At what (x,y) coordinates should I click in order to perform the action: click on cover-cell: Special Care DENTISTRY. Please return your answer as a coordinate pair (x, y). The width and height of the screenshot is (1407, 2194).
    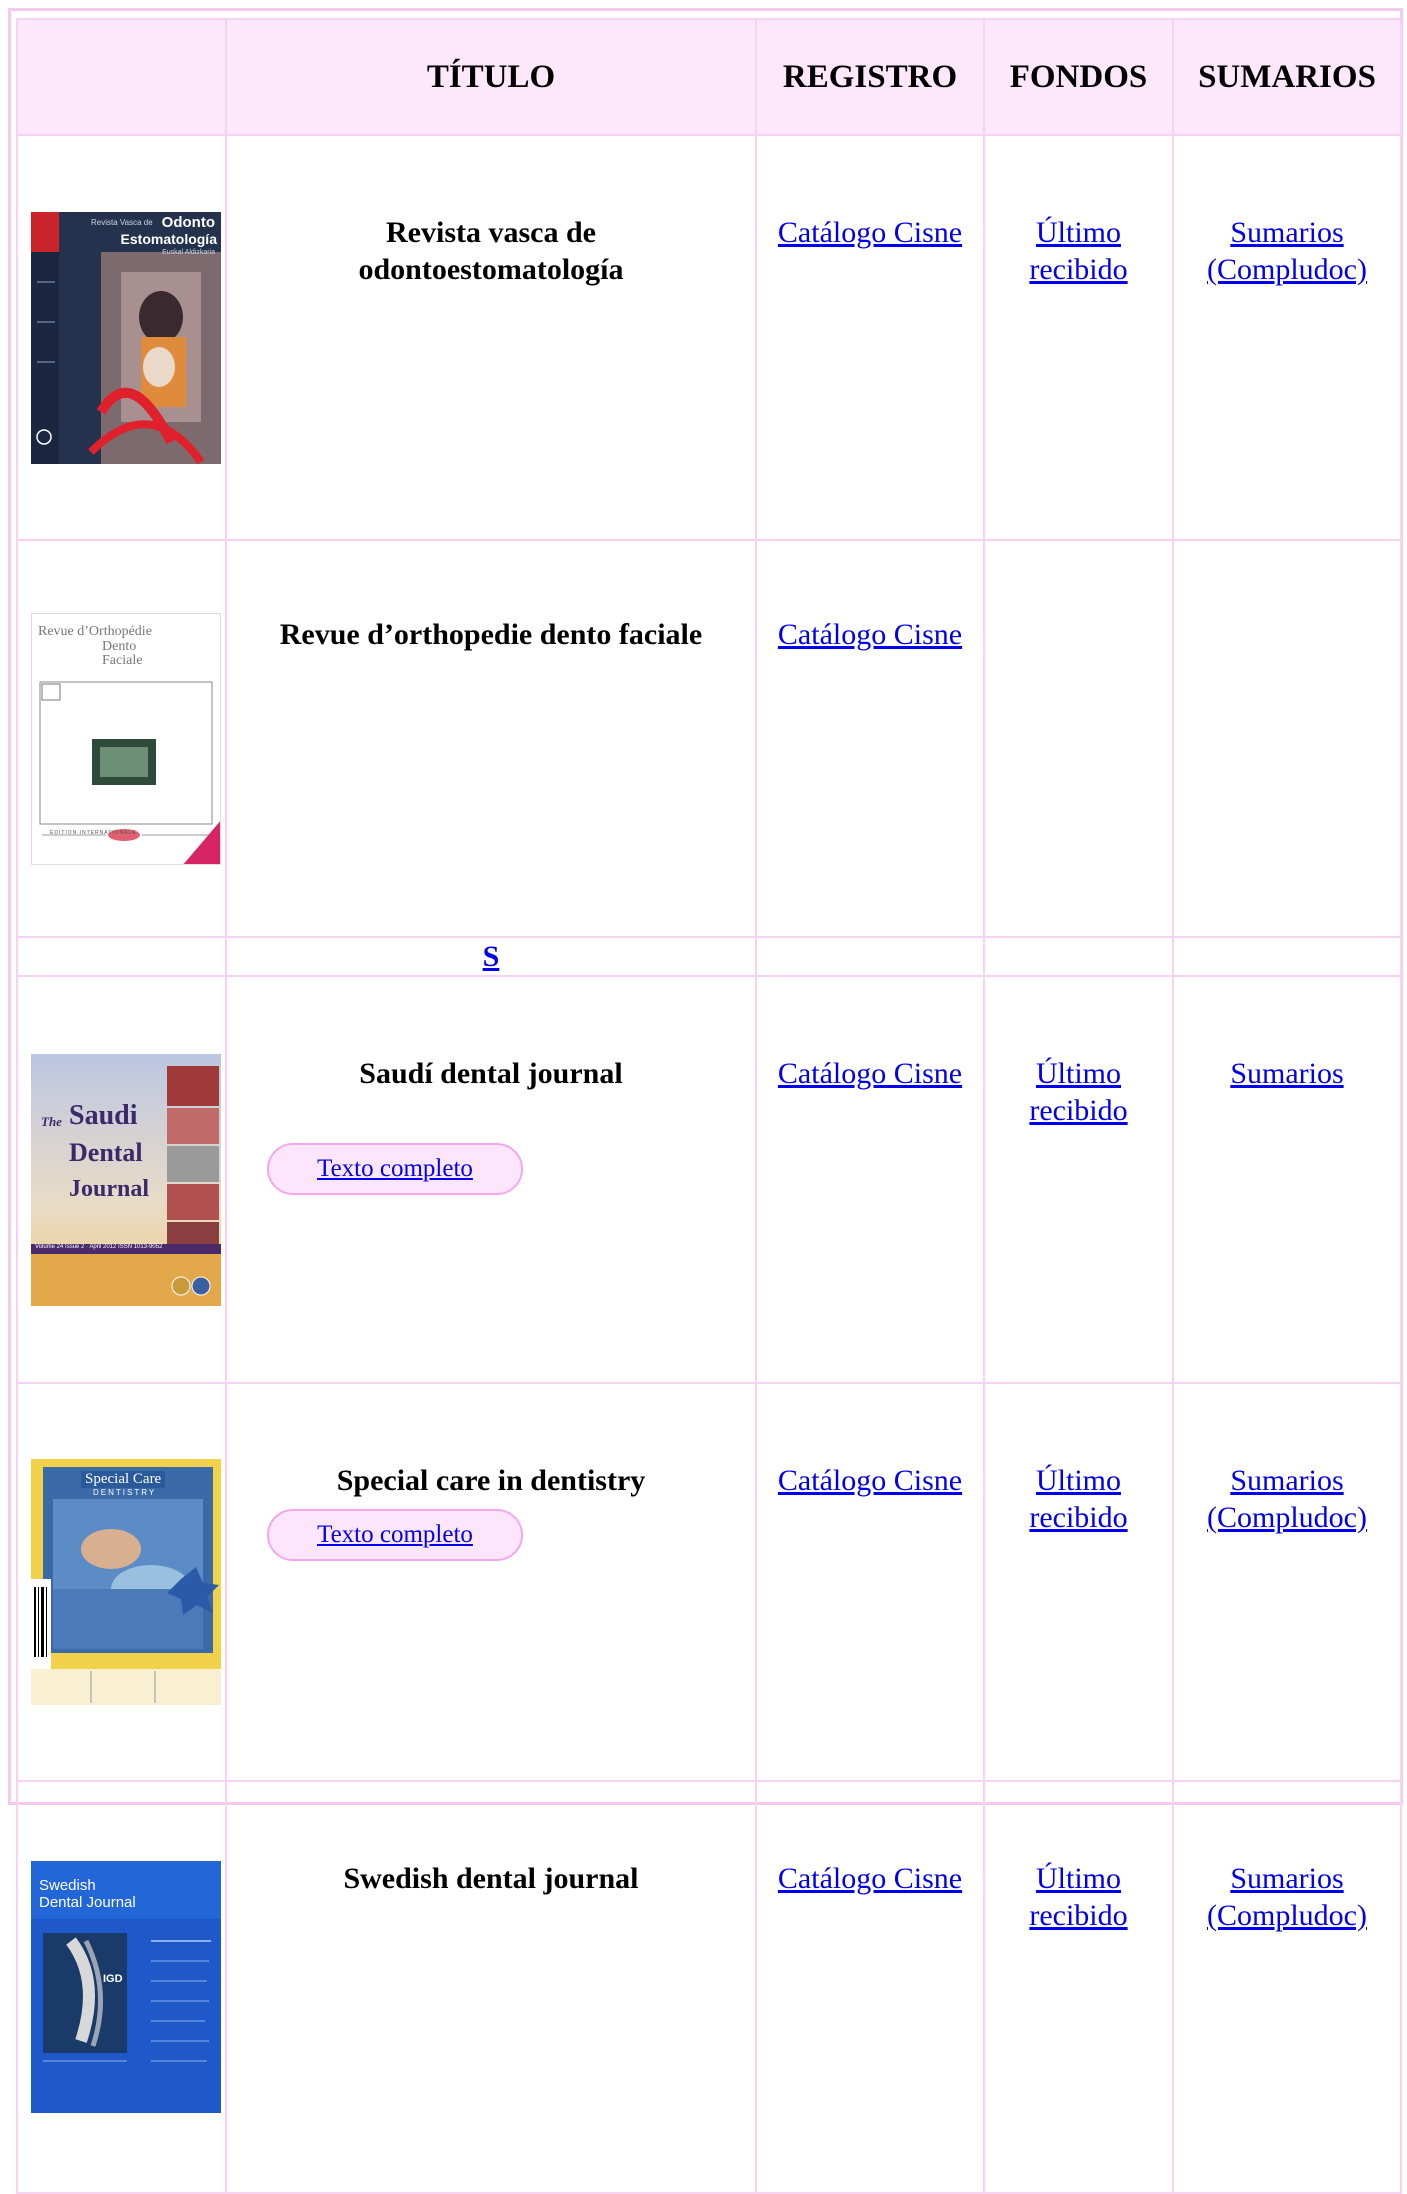
    Looking at the image, I should click on (121, 1582).